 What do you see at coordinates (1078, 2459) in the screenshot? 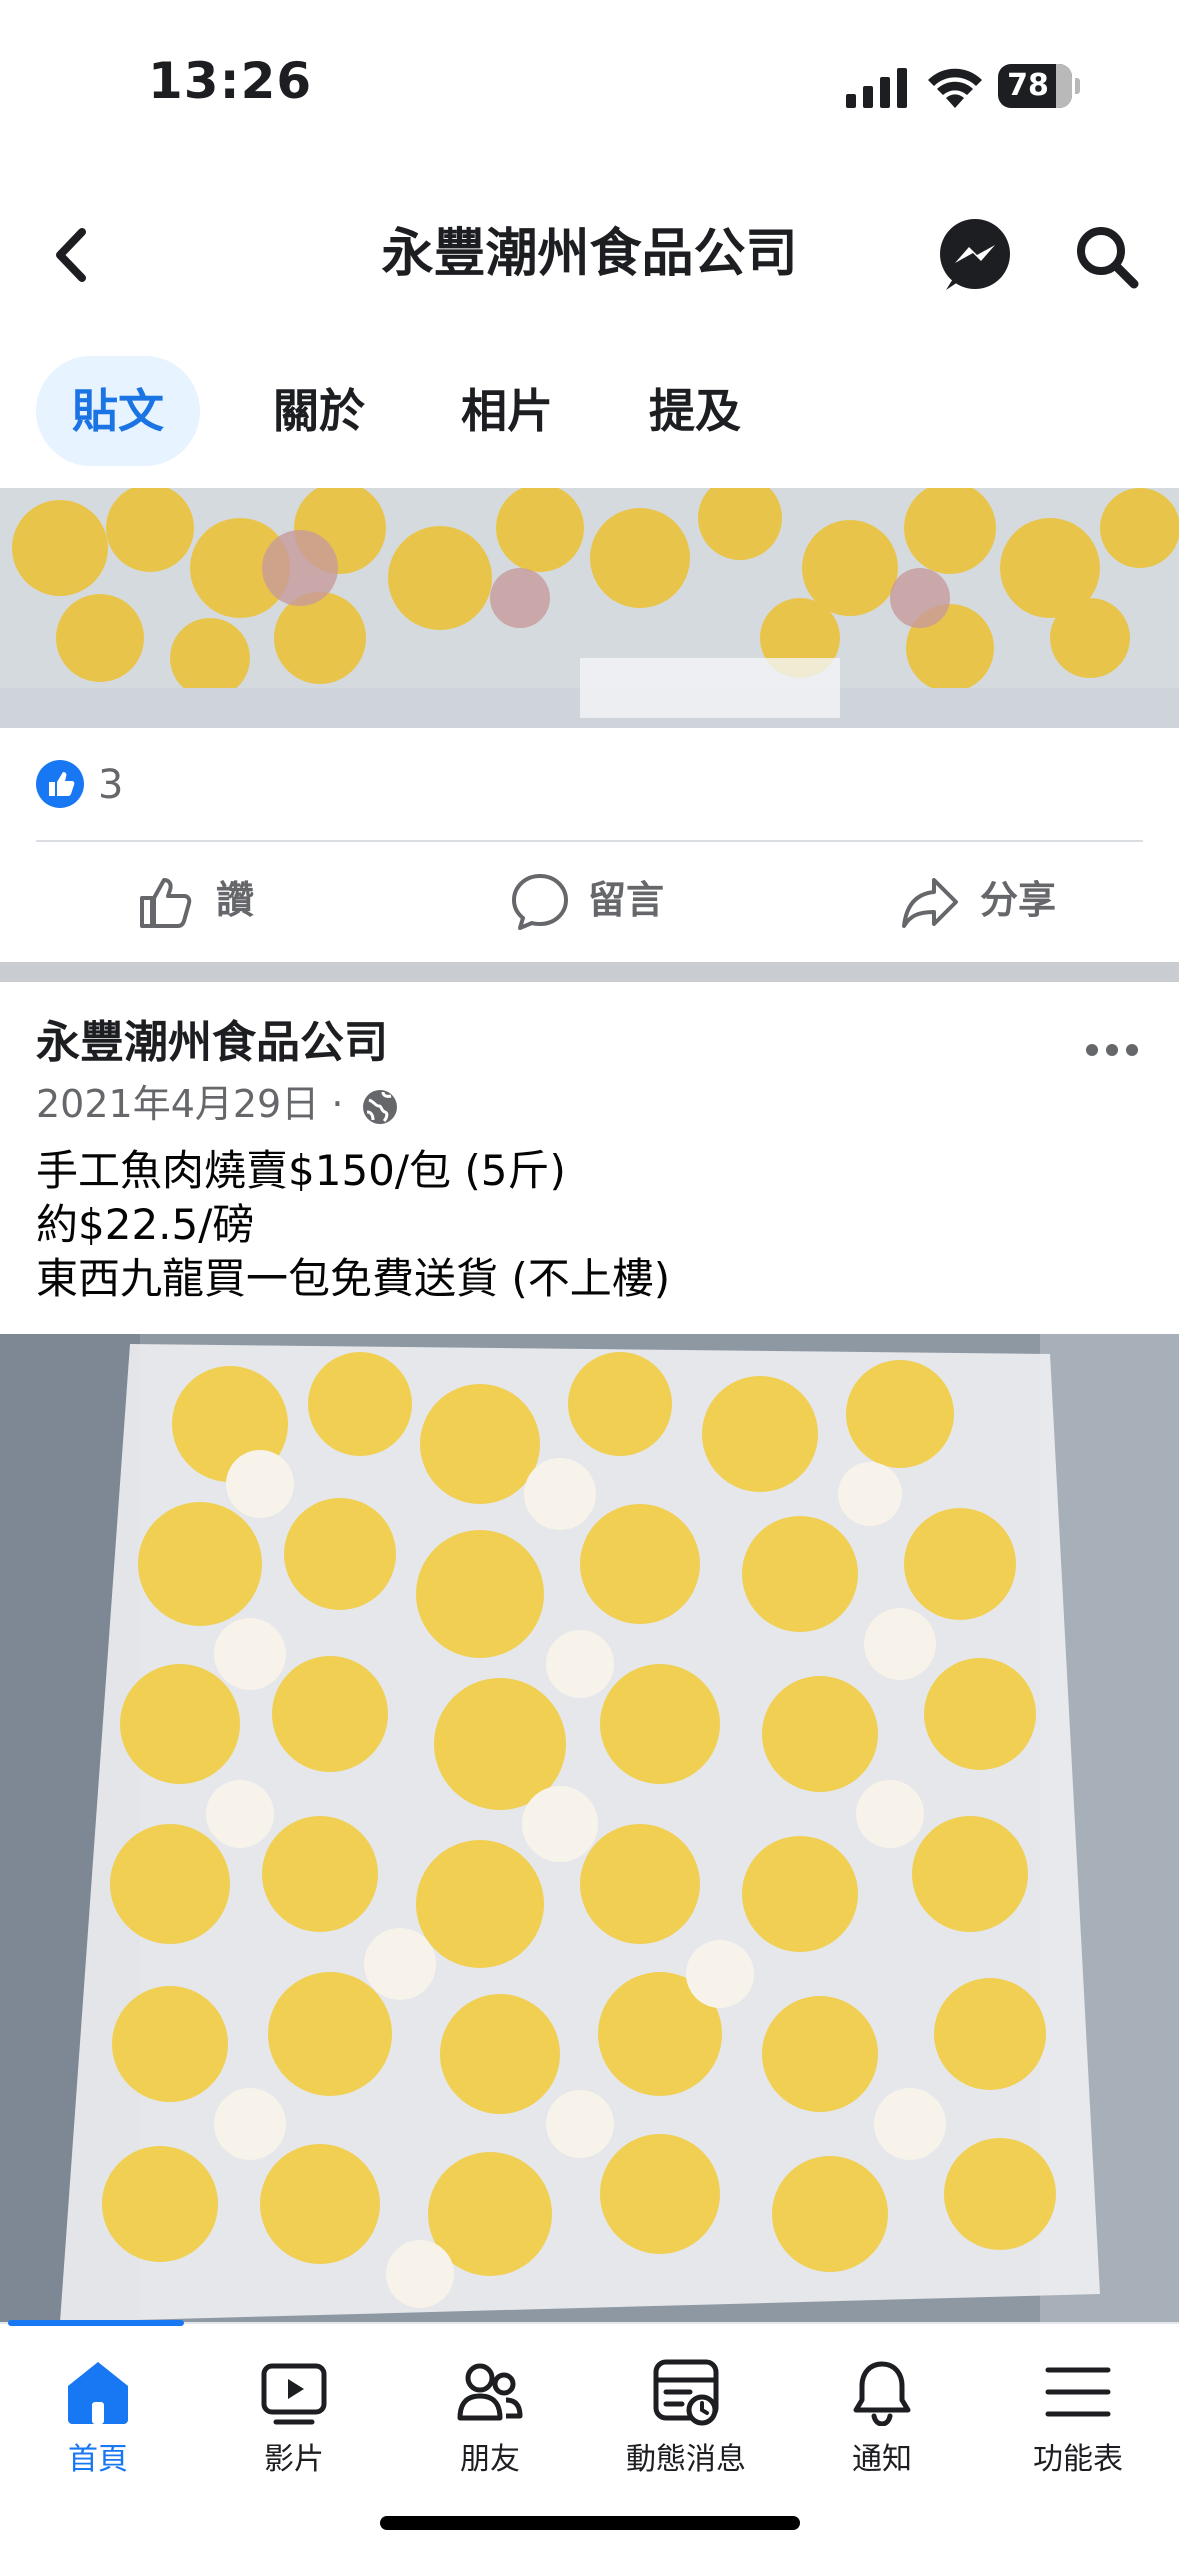
I see `tabbar-label-menu: 功能表` at bounding box center [1078, 2459].